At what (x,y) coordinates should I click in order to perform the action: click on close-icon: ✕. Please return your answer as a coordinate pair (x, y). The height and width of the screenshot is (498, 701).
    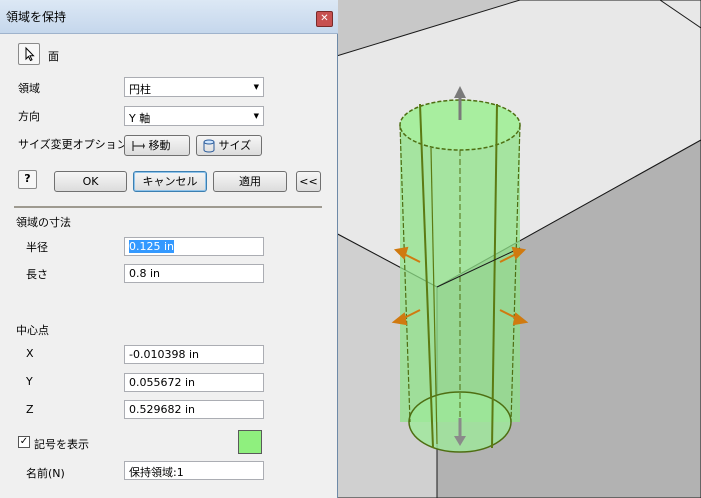
    Looking at the image, I should click on (324, 19).